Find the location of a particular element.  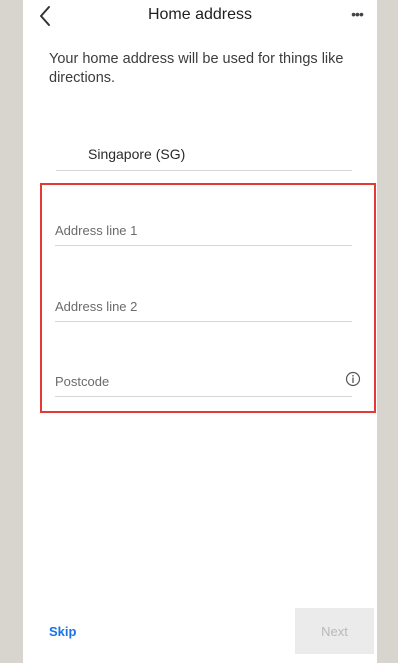

address-line-2-input is located at coordinates (203, 306).